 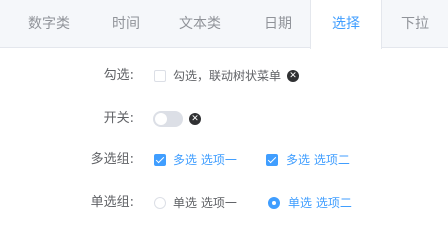 I want to click on radio-group-row: 单选组: 单选 选项一 单选 选项二, so click(x=224, y=203).